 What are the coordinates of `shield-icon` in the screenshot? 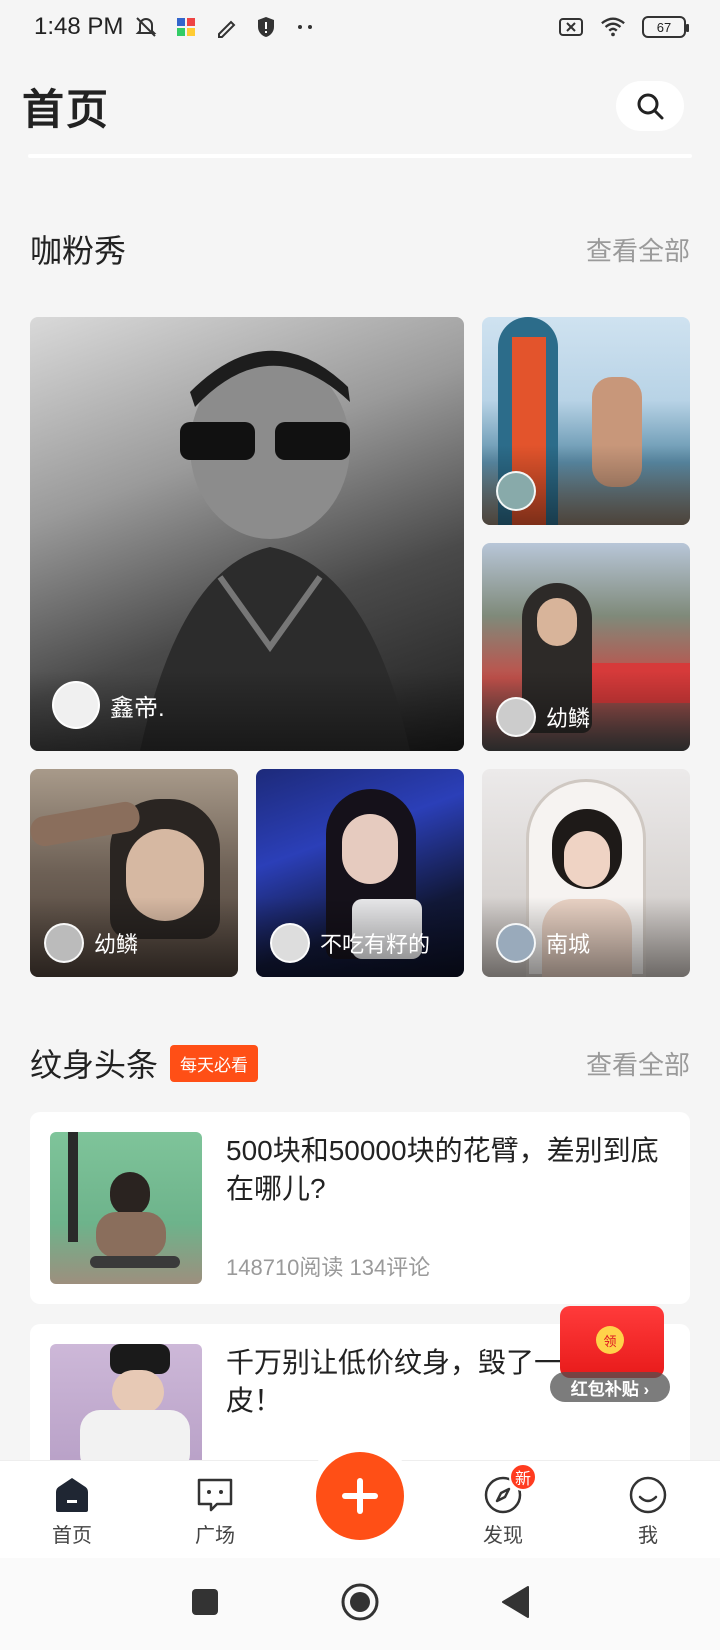 It's located at (266, 27).